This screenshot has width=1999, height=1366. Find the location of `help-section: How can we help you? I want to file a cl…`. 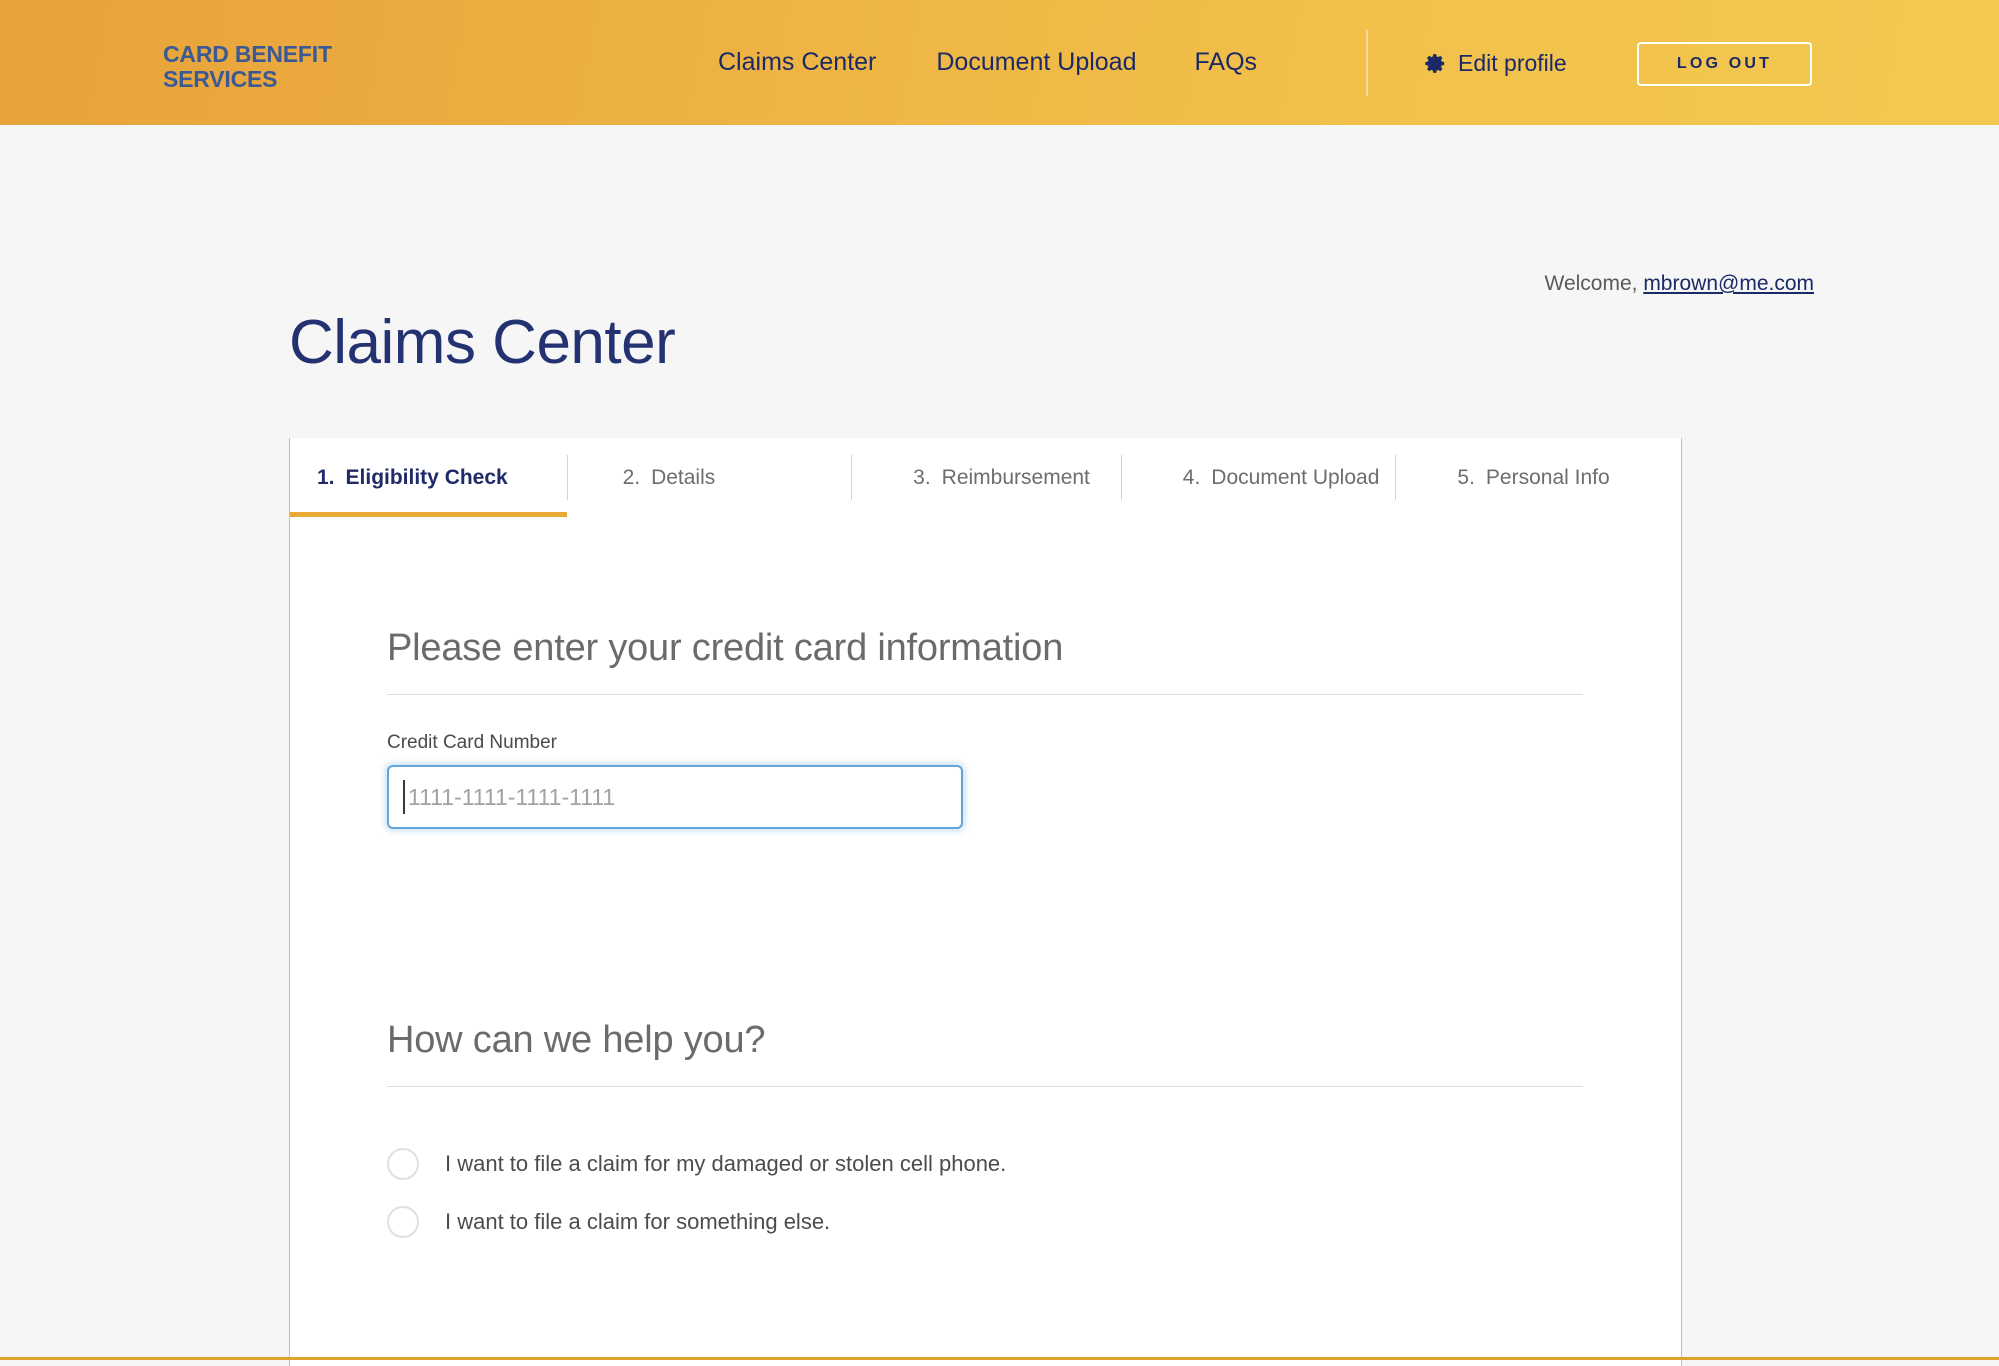

help-section: How can we help you? I want to file a cl… is located at coordinates (985, 1131).